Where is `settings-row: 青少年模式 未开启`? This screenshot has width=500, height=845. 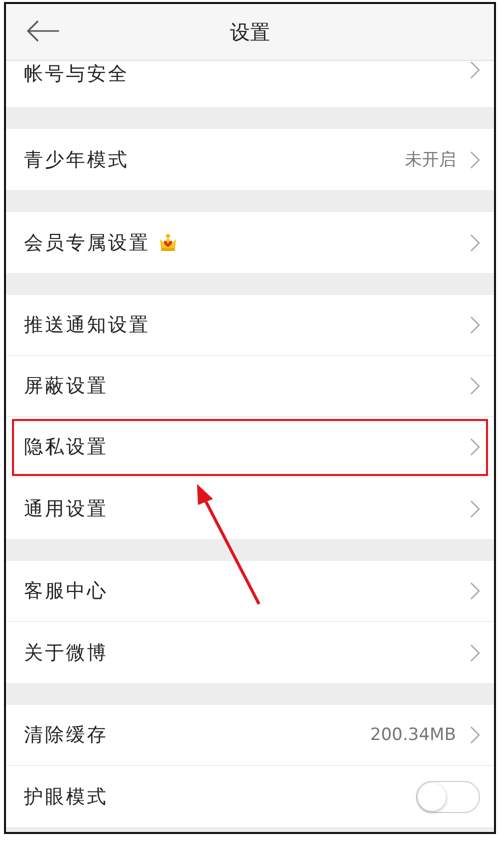
settings-row: 青少年模式 未开启 is located at coordinates (250, 159).